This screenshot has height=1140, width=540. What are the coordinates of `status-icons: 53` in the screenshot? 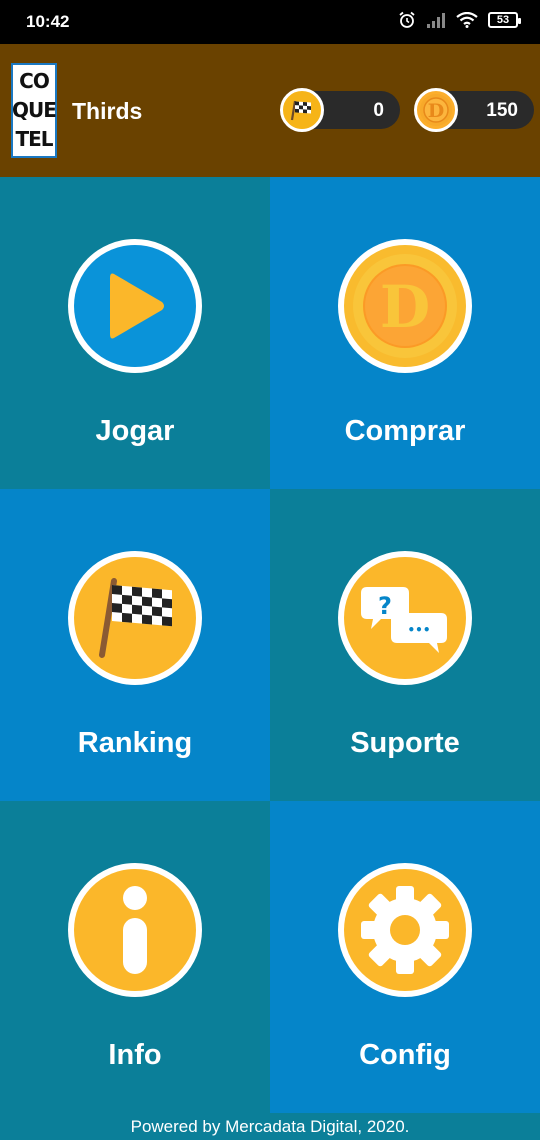 It's located at (459, 20).